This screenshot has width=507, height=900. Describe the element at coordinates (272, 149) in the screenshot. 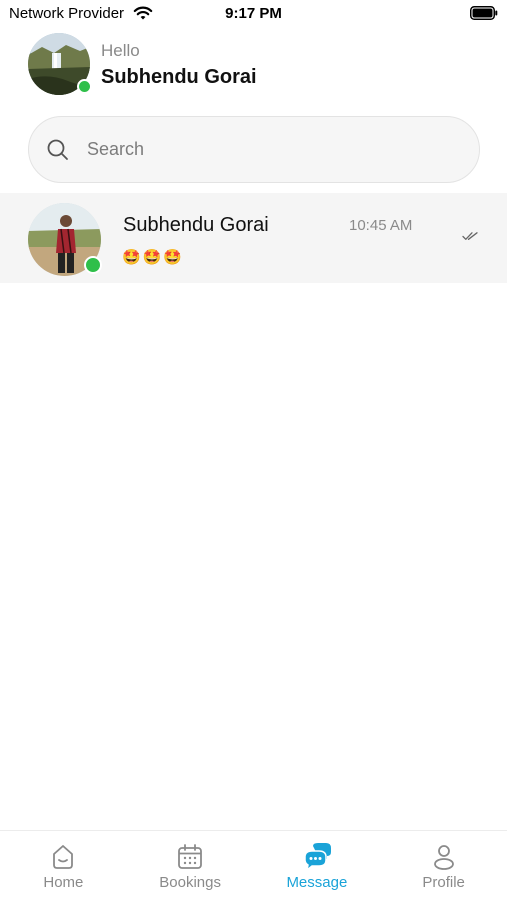

I see `search-input` at that location.